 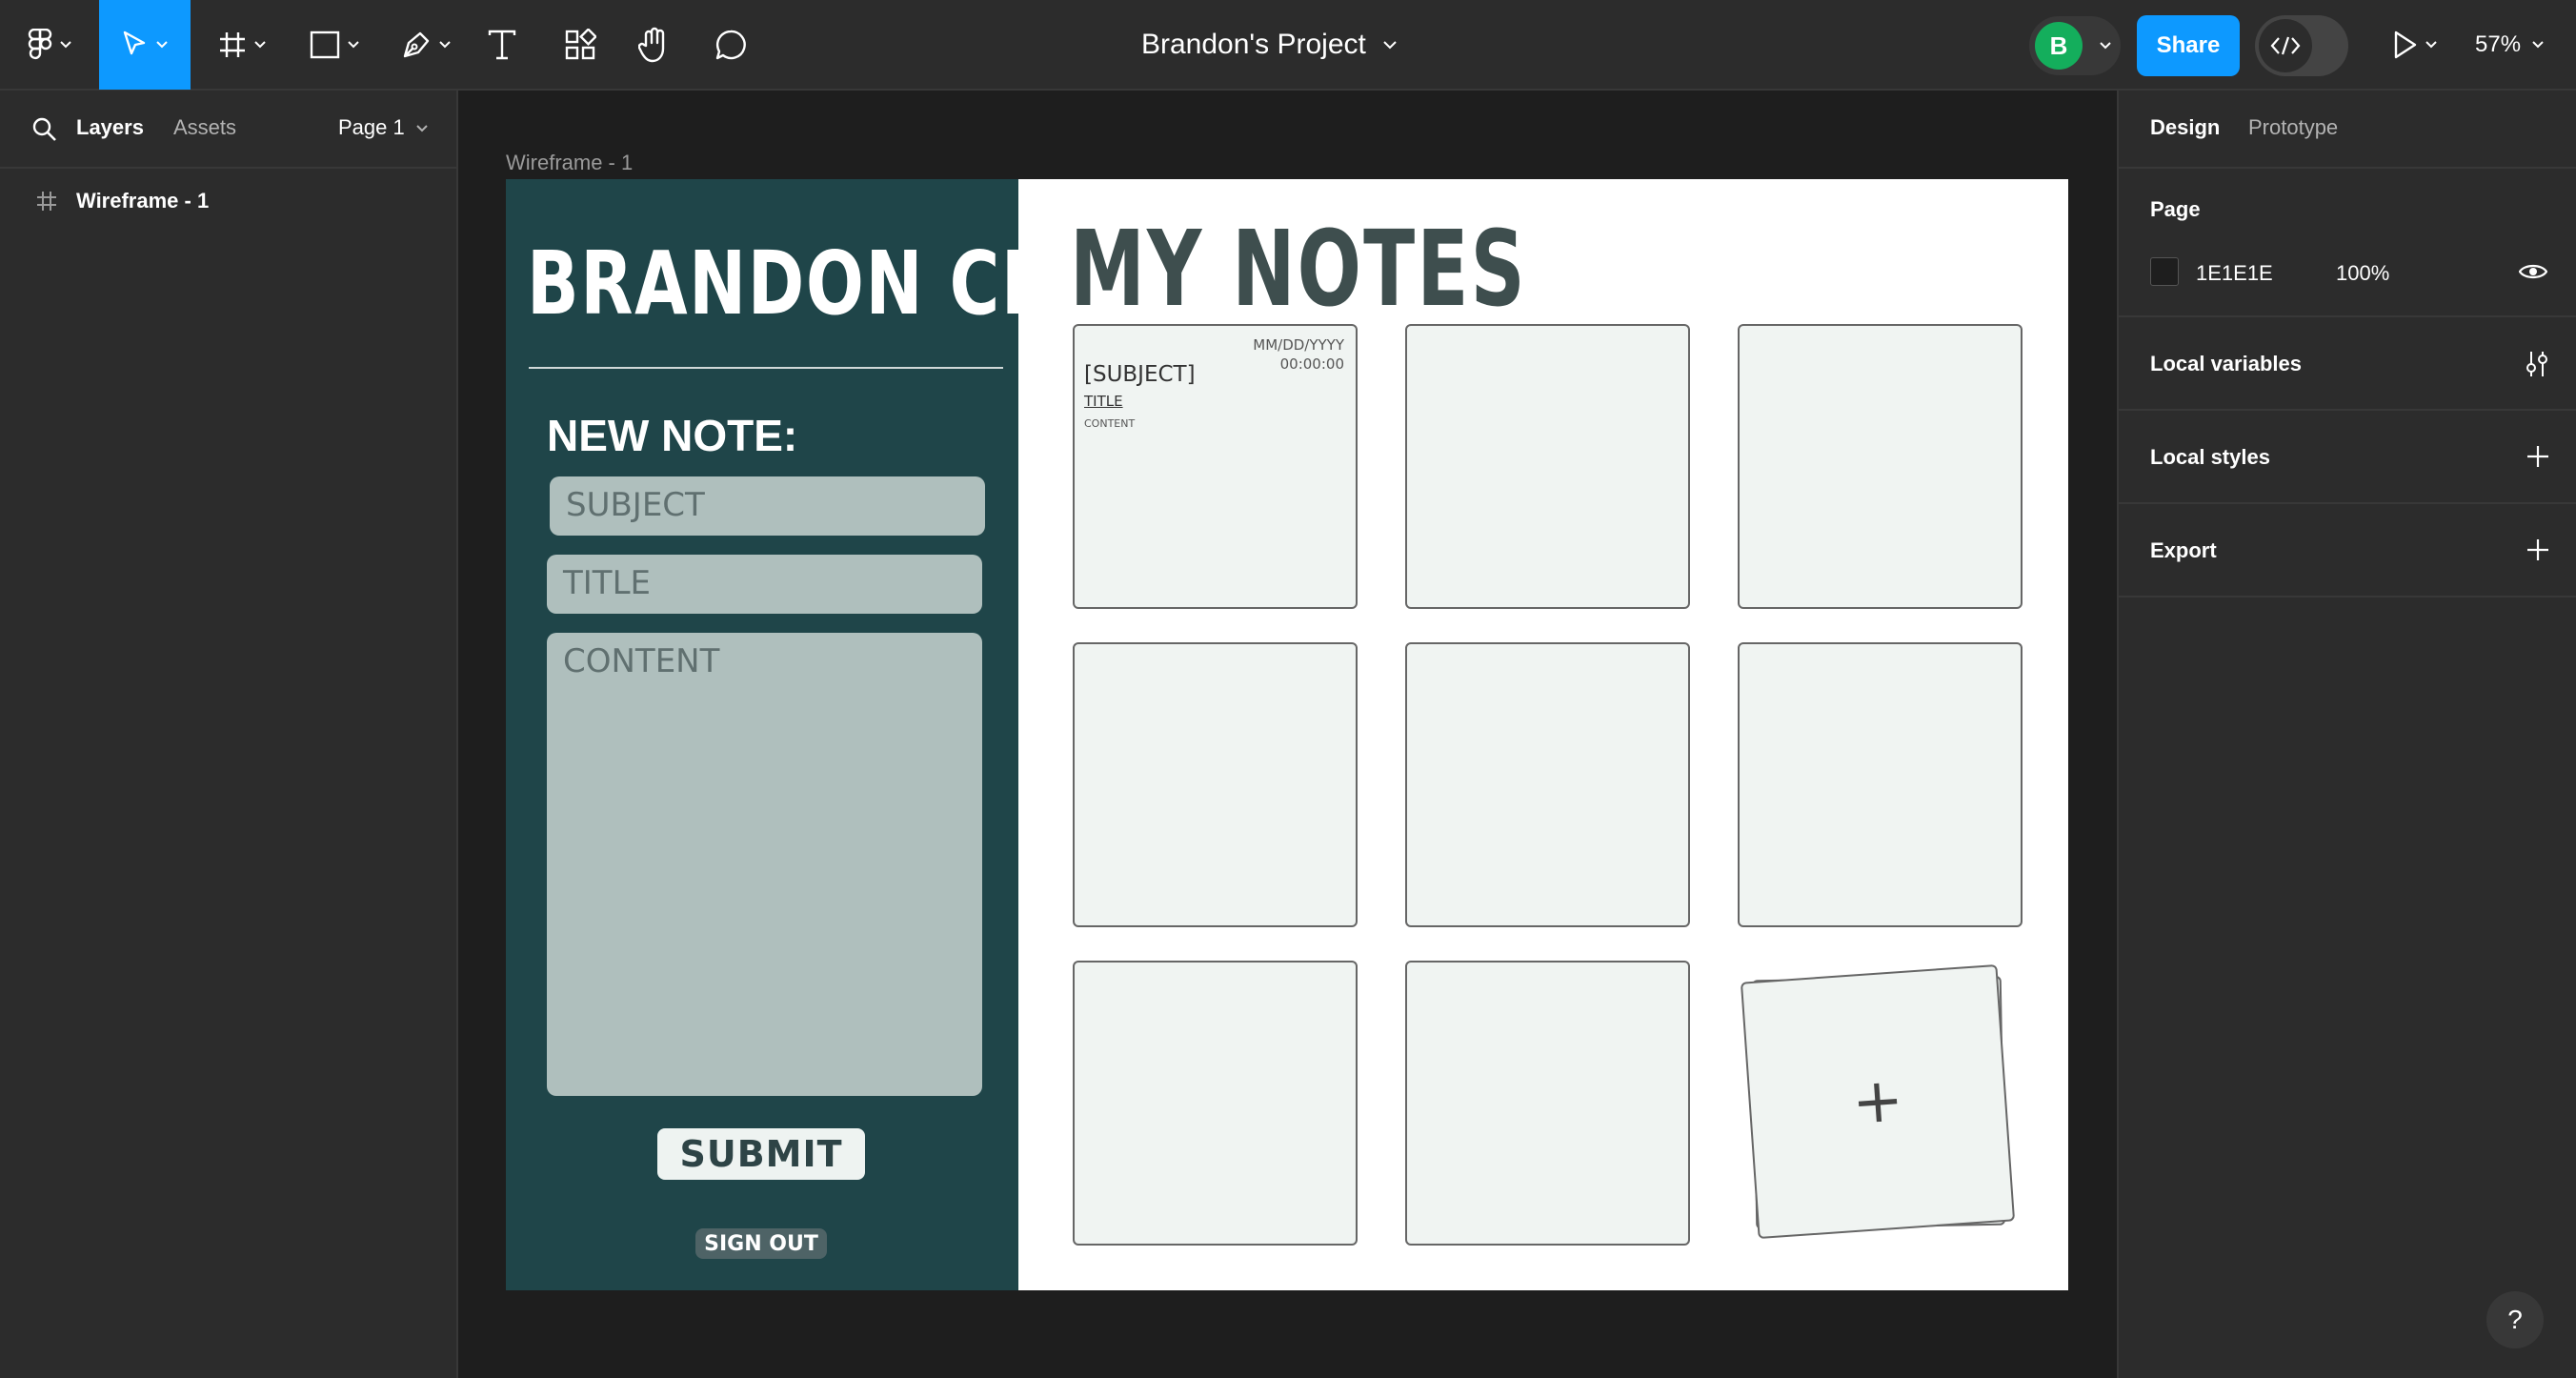 What do you see at coordinates (1311, 364) in the screenshot?
I see `note-time-text: 00:00:00` at bounding box center [1311, 364].